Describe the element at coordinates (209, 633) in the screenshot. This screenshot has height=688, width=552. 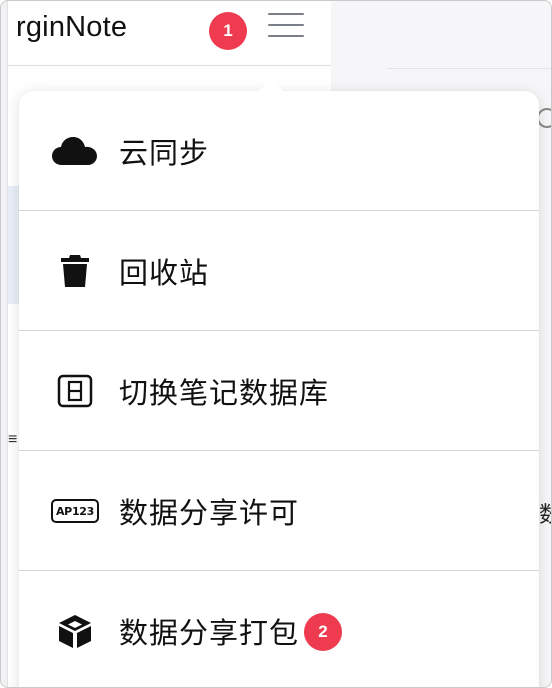
I see `menu-item-label: 数据分享打包` at that location.